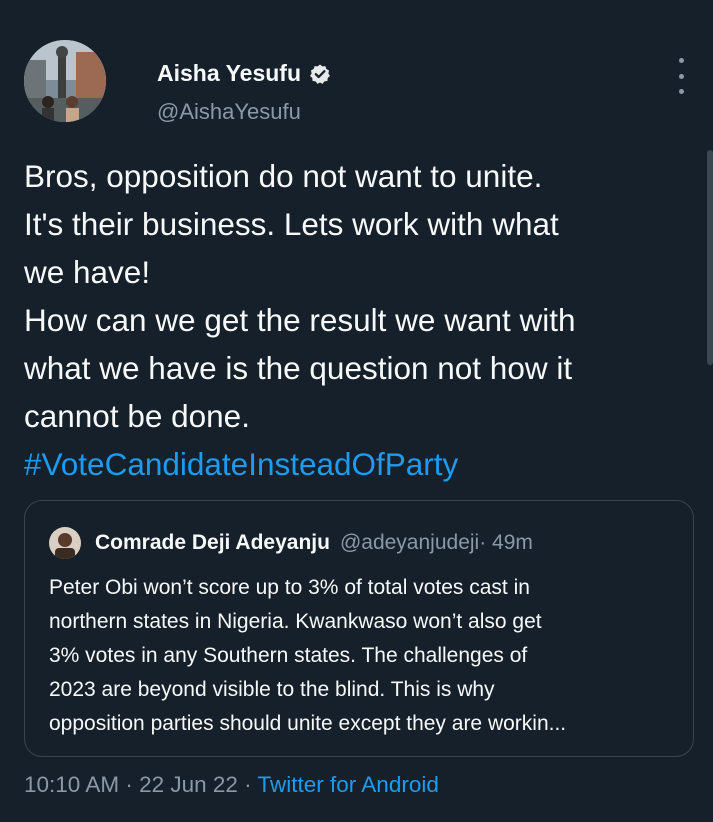 The image size is (713, 822). Describe the element at coordinates (137, 416) in the screenshot. I see `tweet-line: cannot be done.` at that location.